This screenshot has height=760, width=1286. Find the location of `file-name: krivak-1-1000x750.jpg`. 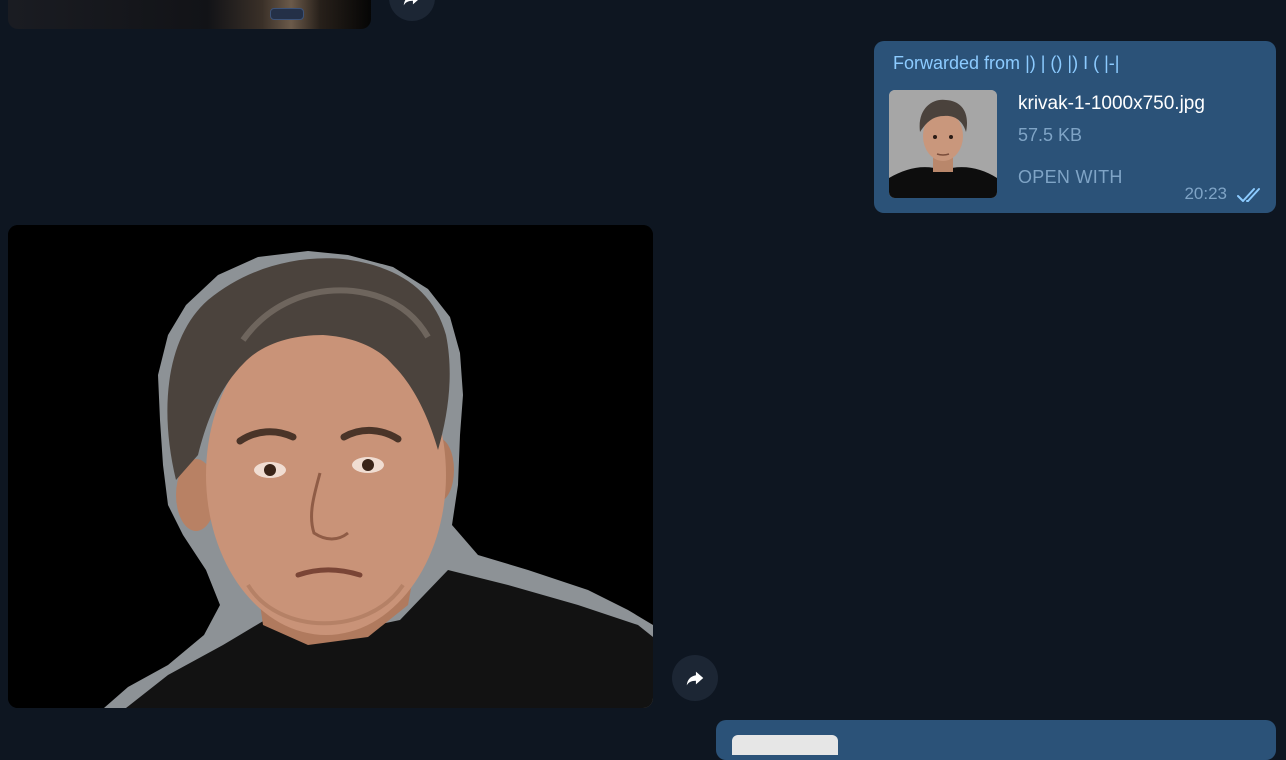

file-name: krivak-1-1000x750.jpg is located at coordinates (1111, 104).